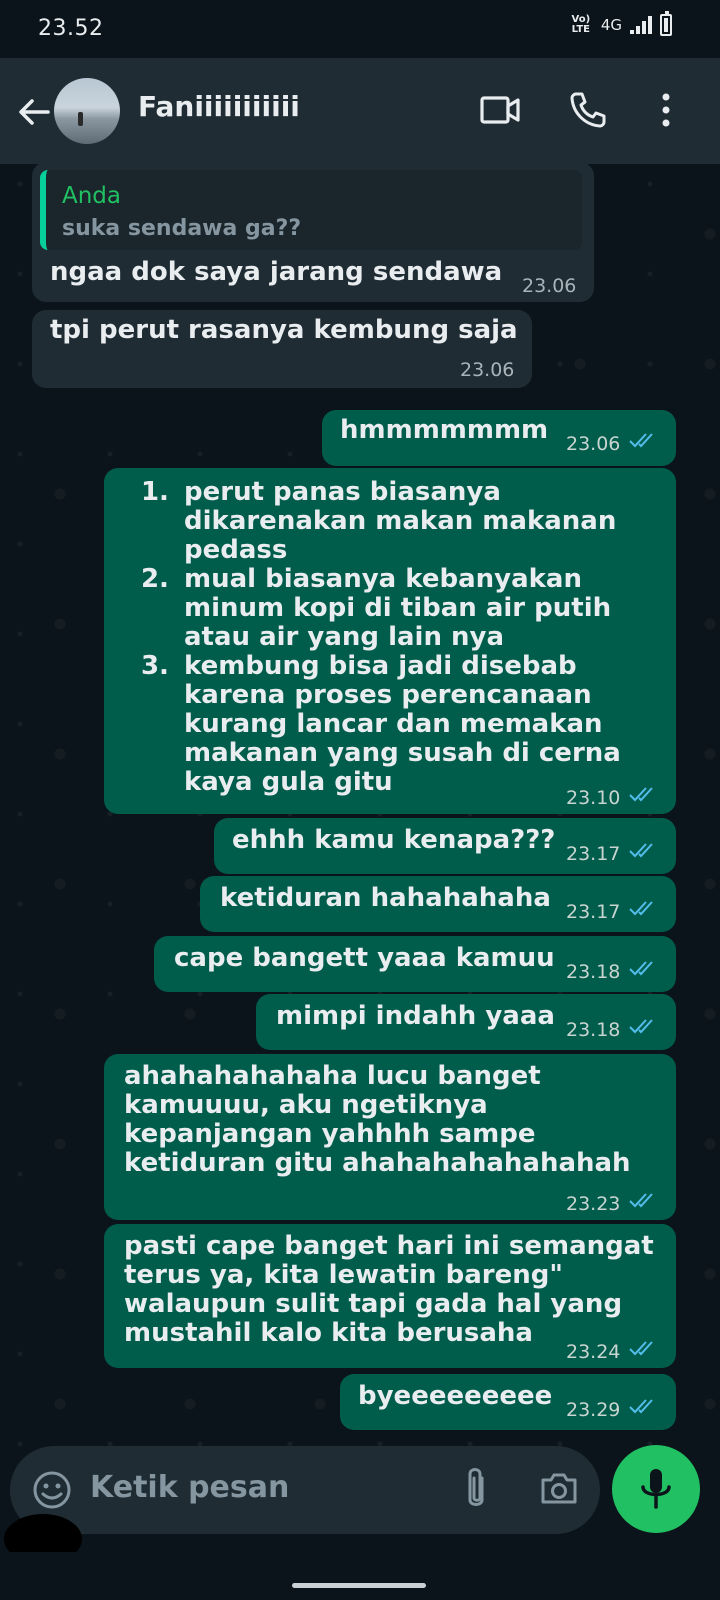  Describe the element at coordinates (305, 1490) in the screenshot. I see `message-input-bar: Ketik pesan` at that location.